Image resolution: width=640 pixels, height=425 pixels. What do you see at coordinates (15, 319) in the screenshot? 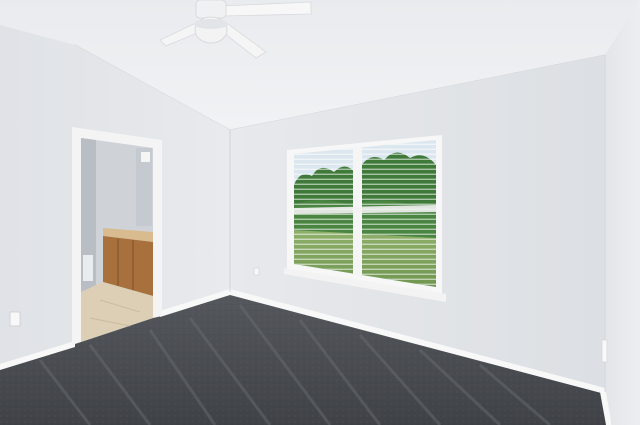
I see `wall-outlet` at bounding box center [15, 319].